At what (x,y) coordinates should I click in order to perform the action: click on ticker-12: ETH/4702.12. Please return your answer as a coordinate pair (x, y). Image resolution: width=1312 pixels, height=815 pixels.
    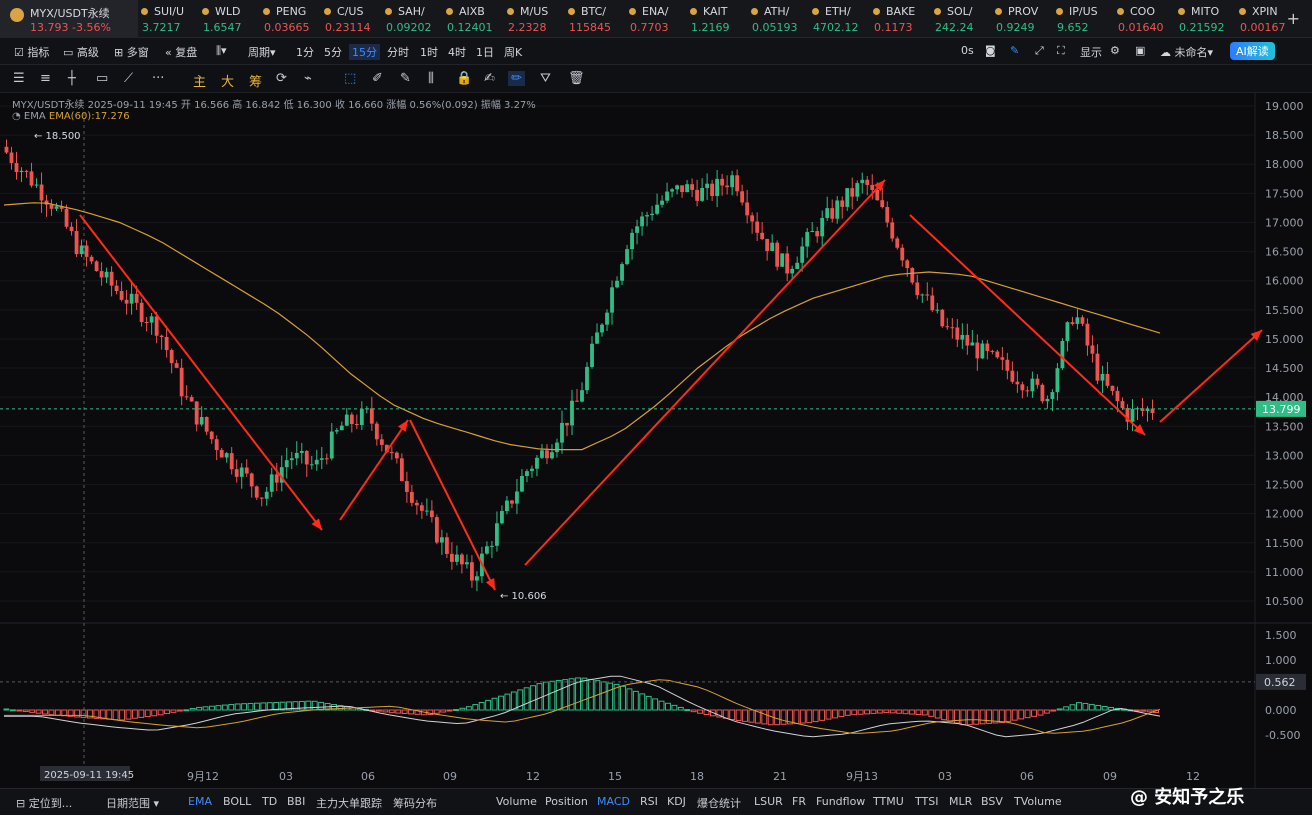
    Looking at the image, I should click on (841, 20).